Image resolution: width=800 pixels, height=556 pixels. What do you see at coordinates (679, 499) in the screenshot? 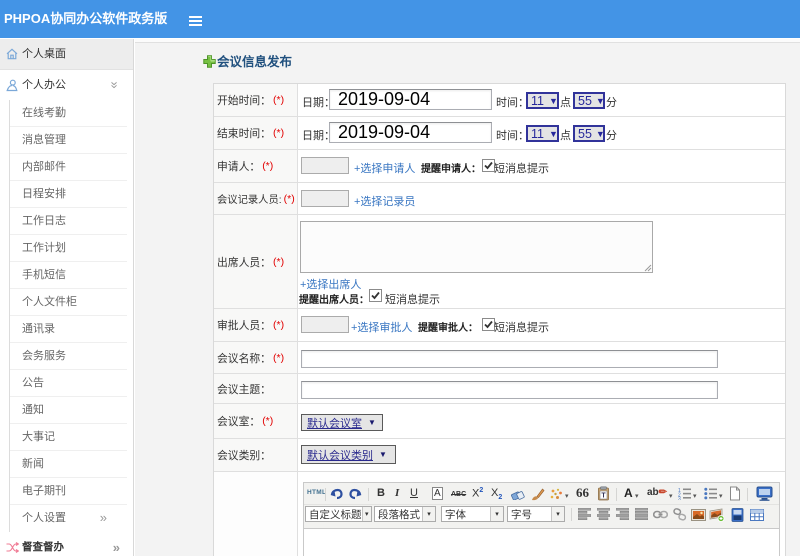
I see `svg-text: 3` at bounding box center [679, 499].